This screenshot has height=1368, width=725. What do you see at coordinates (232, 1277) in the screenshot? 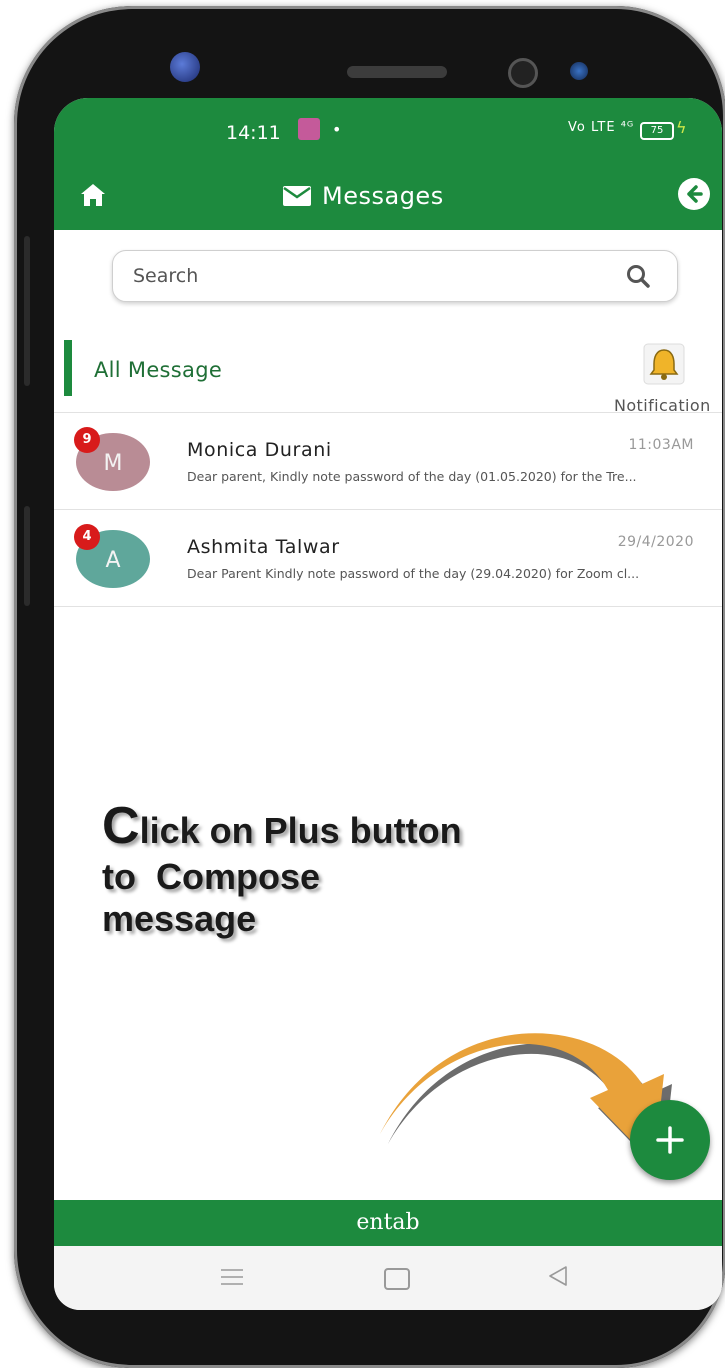
I see `nav-menu-icon` at bounding box center [232, 1277].